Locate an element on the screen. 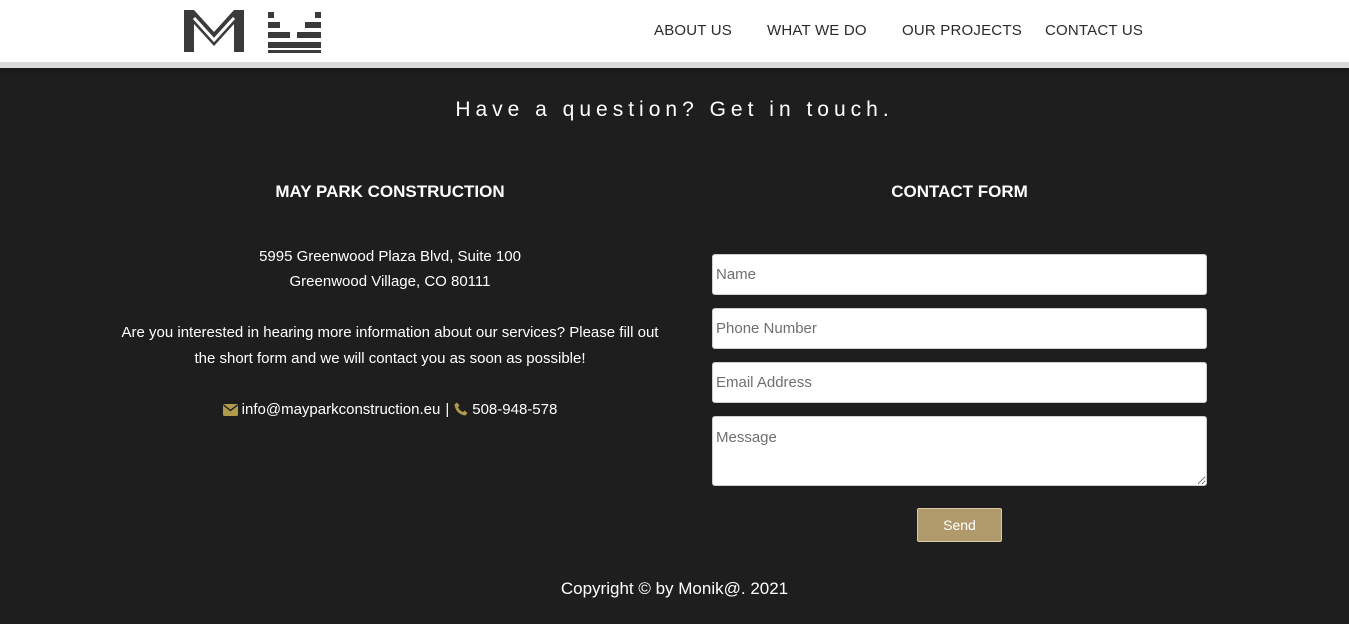 Image resolution: width=1349 pixels, height=624 pixels. email-link: info@mayparkconstruction.eu is located at coordinates (341, 409).